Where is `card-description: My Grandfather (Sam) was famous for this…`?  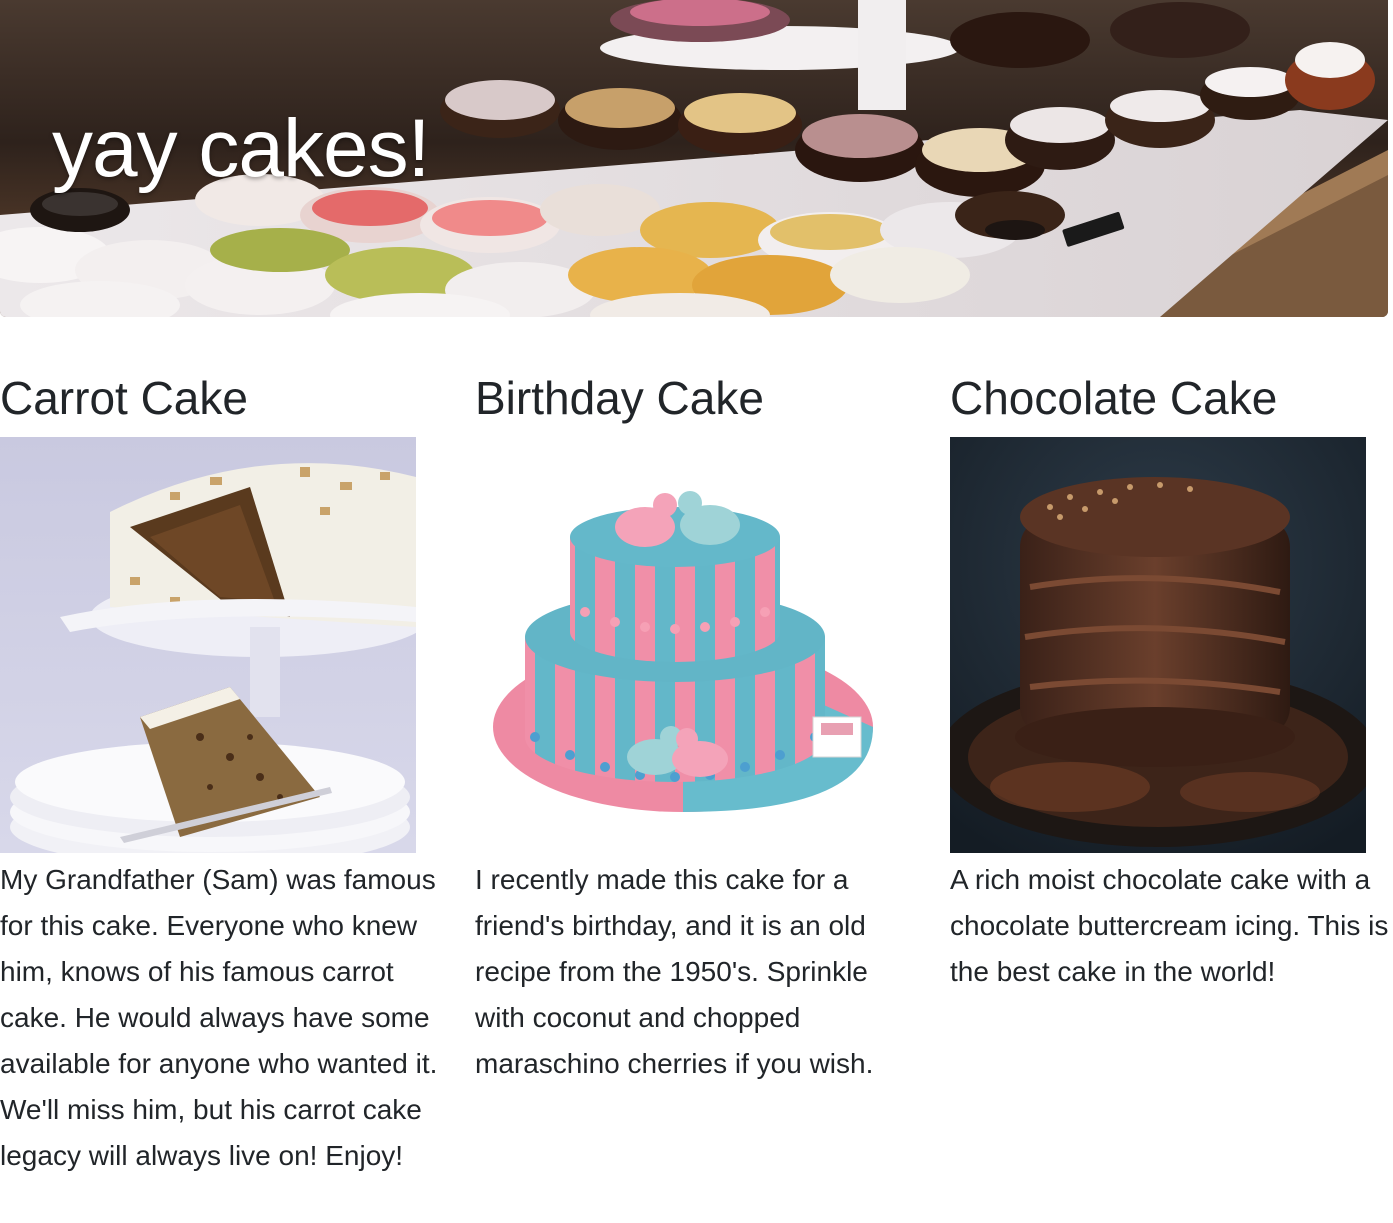 card-description: My Grandfather (Sam) was famous for this… is located at coordinates (219, 1017).